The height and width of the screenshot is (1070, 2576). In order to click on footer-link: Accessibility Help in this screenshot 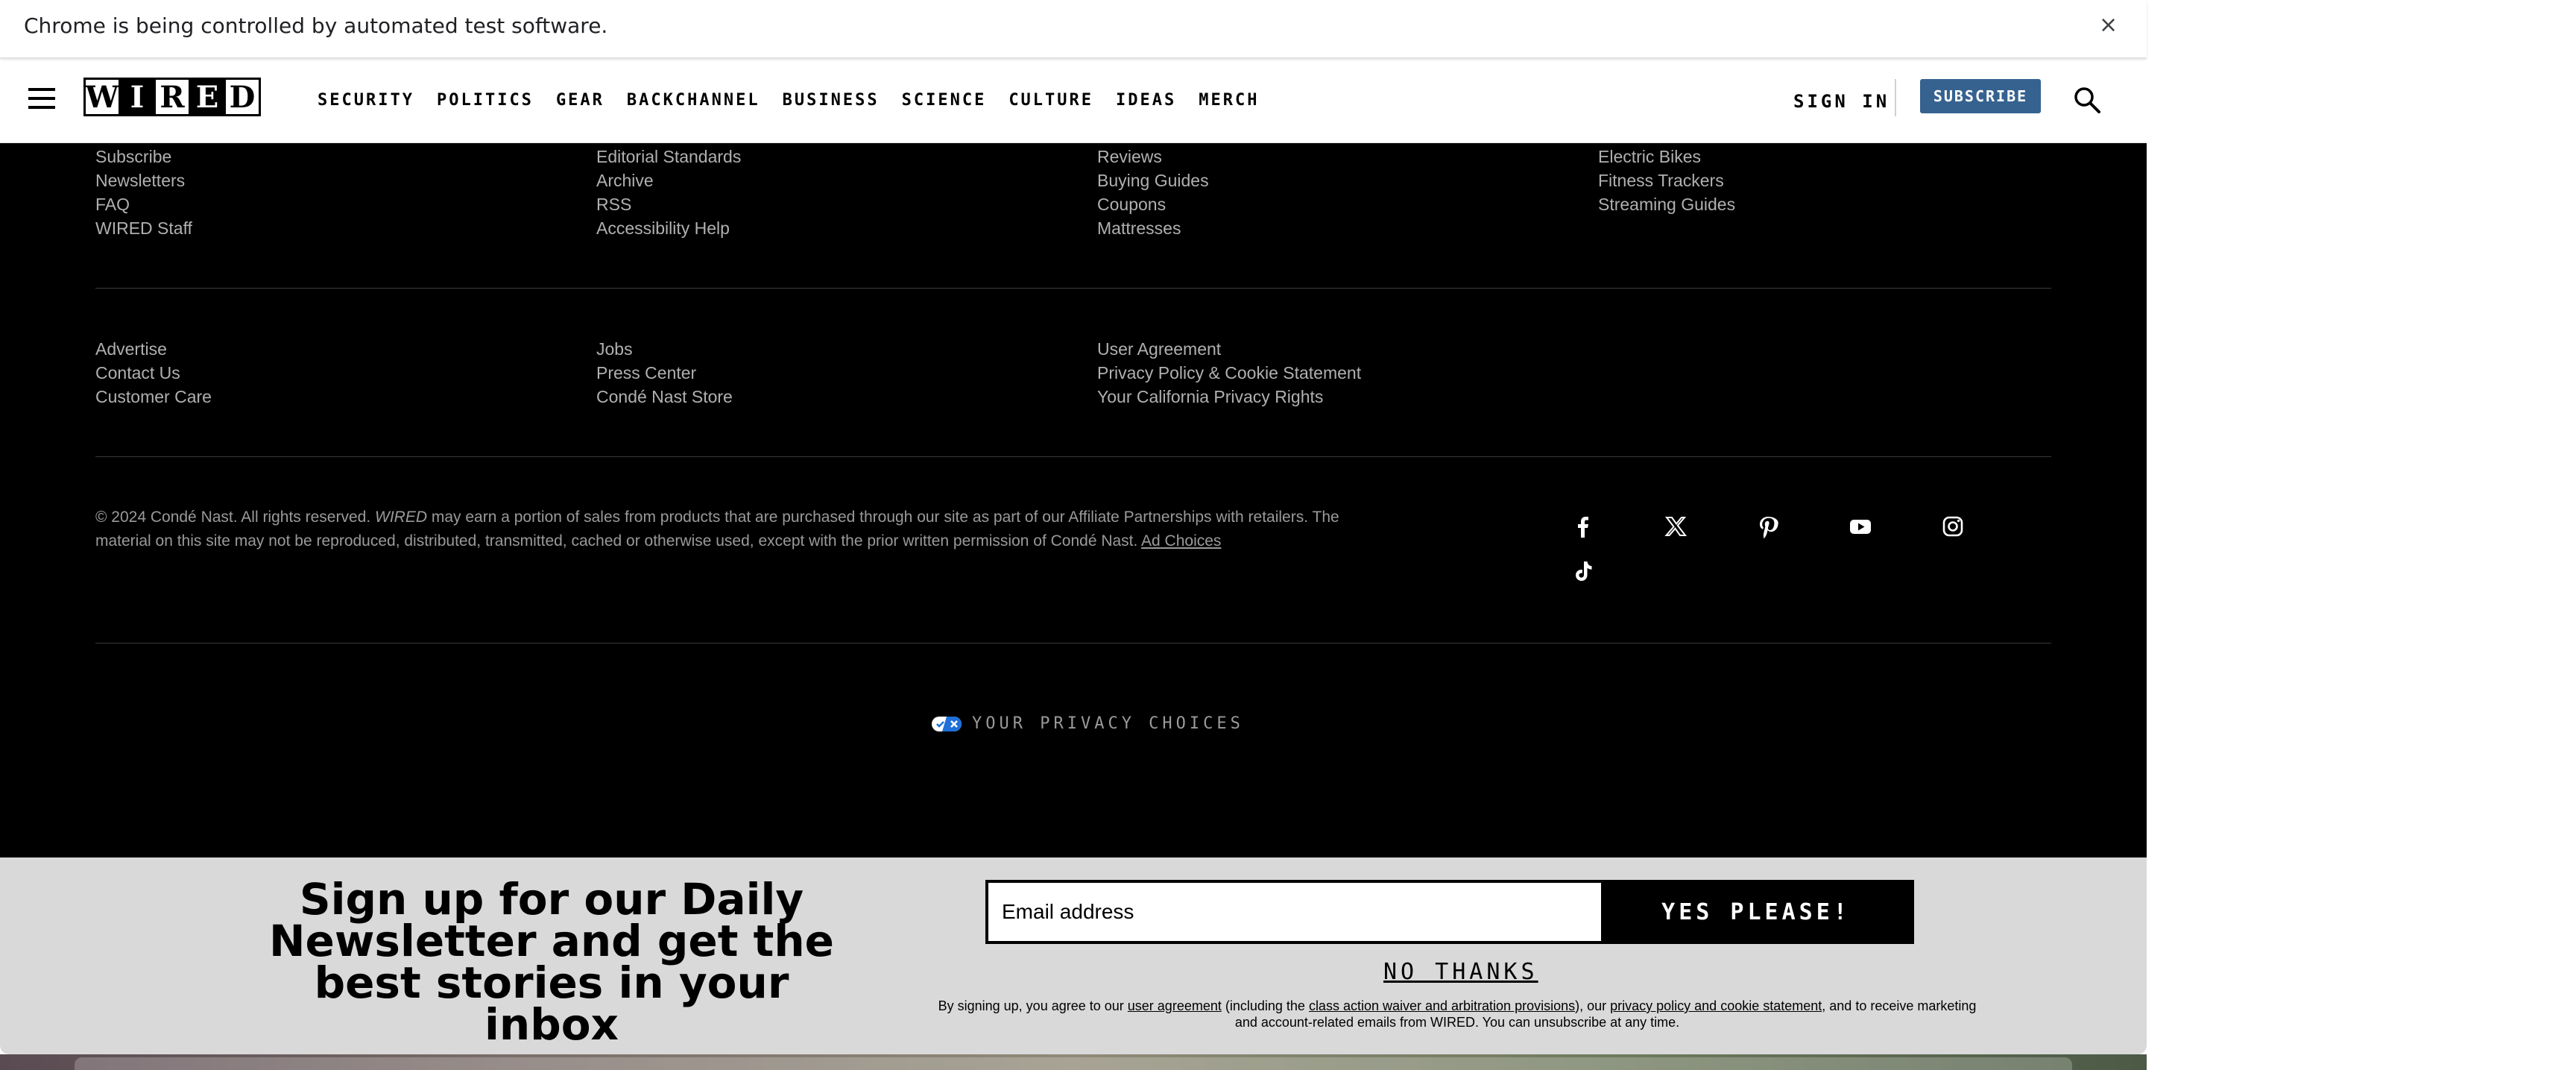, I will do `click(668, 228)`.